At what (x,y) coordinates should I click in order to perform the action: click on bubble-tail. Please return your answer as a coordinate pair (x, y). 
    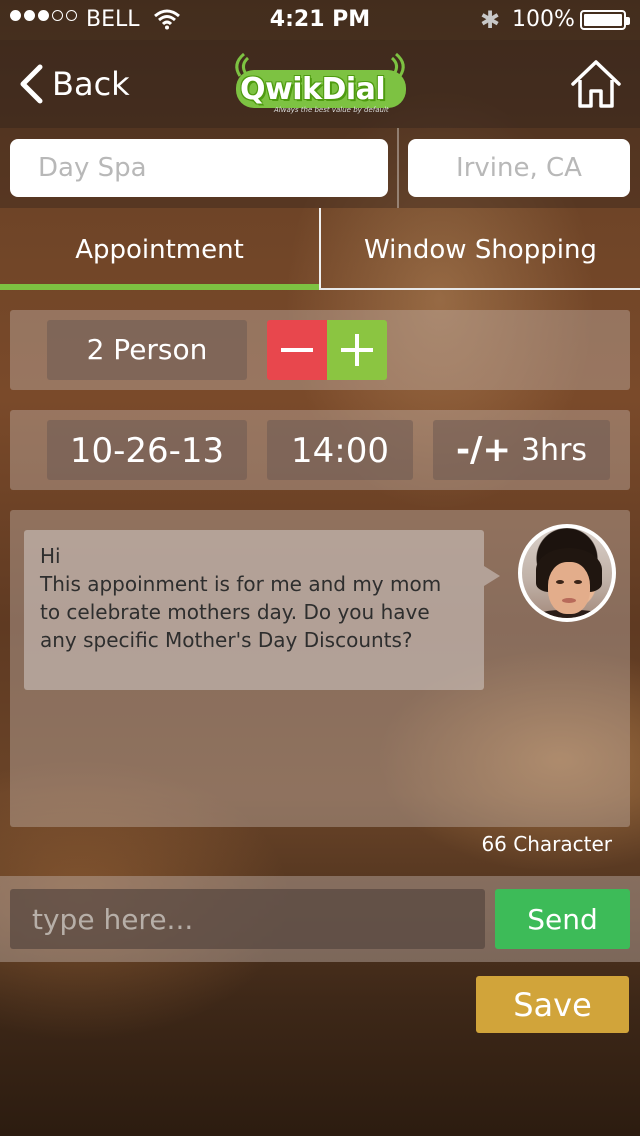
    Looking at the image, I should click on (492, 576).